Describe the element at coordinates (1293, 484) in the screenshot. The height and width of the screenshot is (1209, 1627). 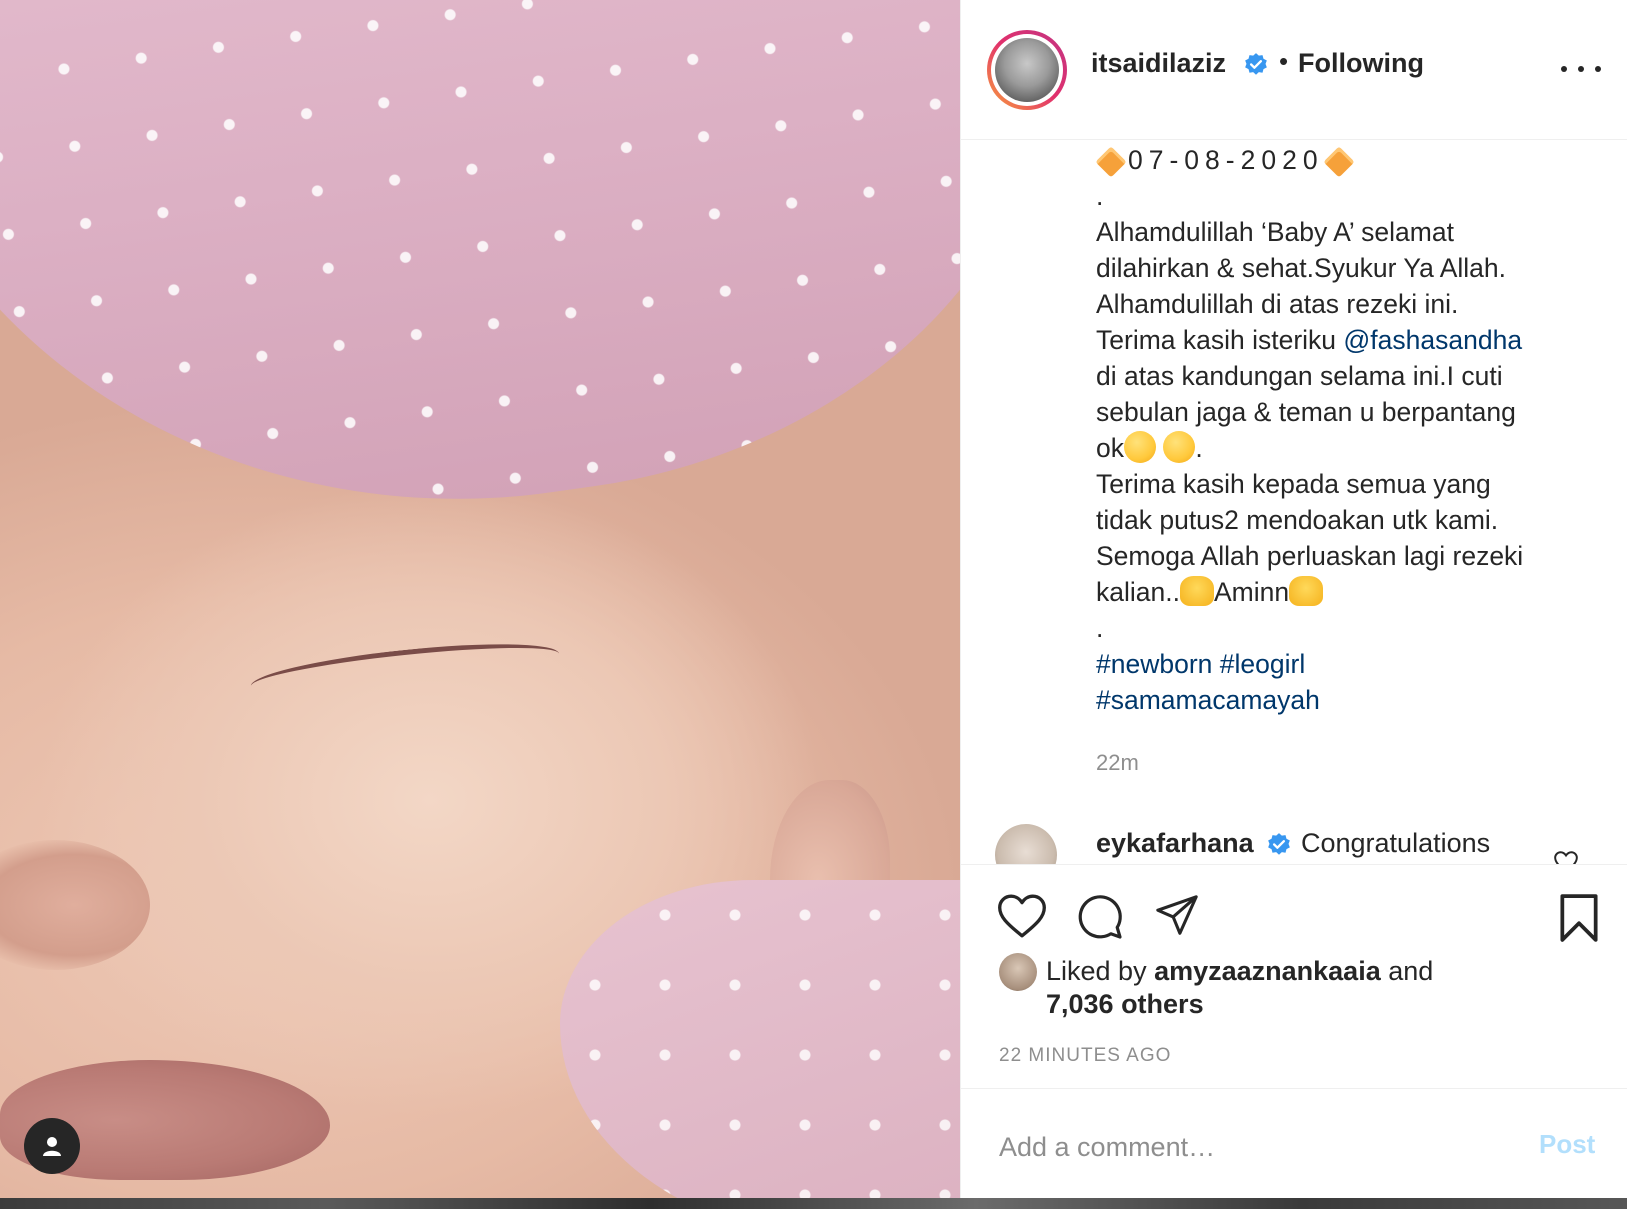
I see `caption-line: Terima kasih kepada semua yang` at that location.